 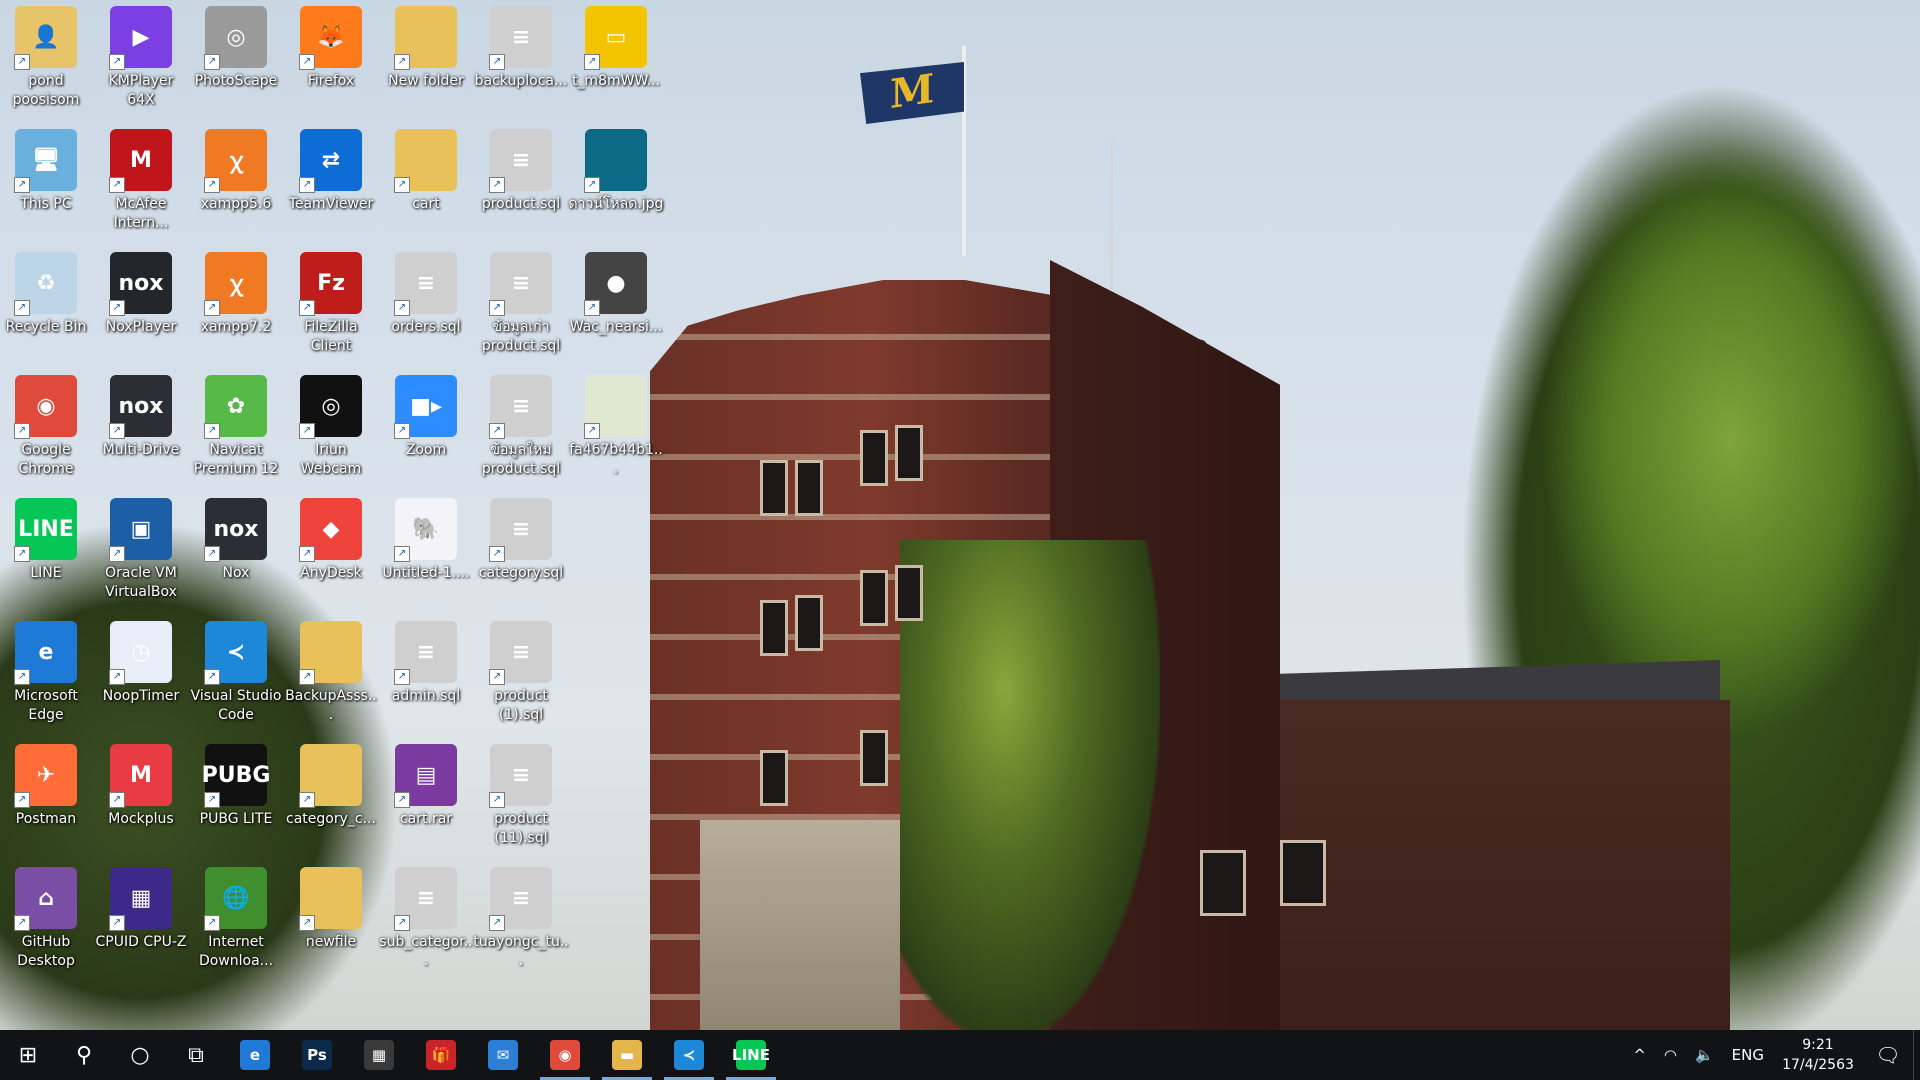 What do you see at coordinates (426, 59) in the screenshot?
I see `desktop-icon: ↗ New folder` at bounding box center [426, 59].